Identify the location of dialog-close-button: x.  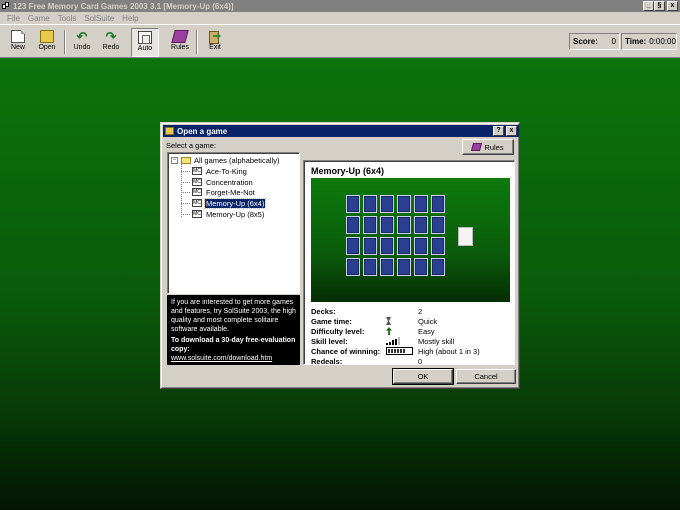
(511, 131).